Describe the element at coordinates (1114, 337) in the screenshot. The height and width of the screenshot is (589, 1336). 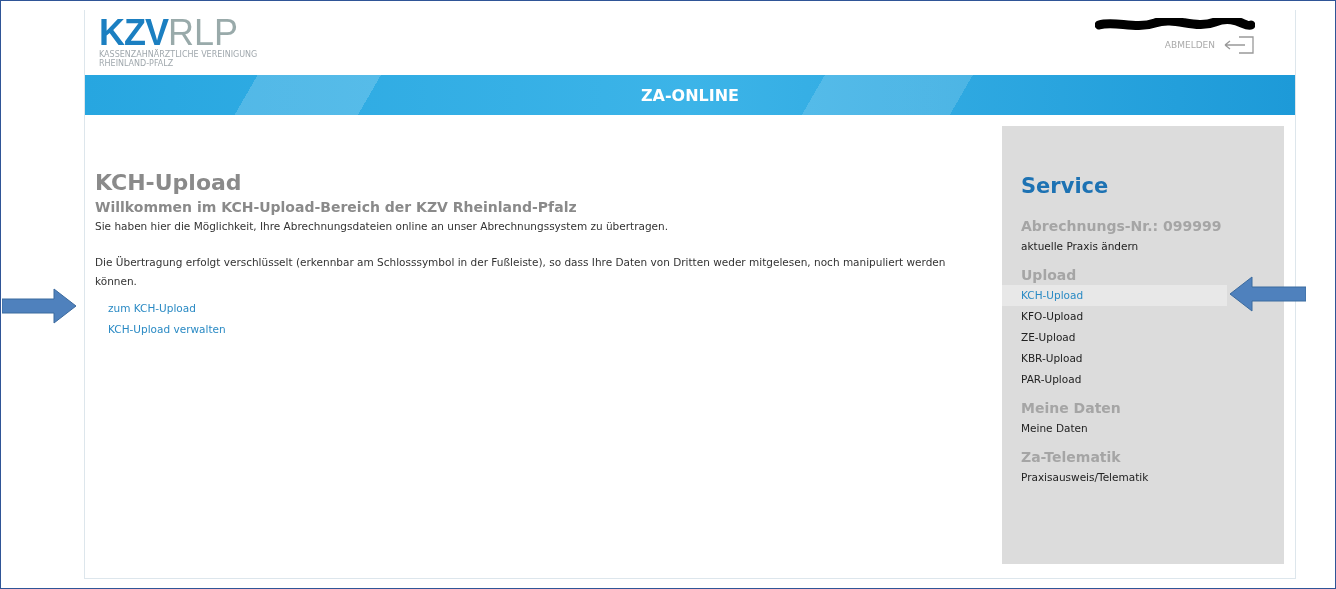
I see `sidebar-item: ZE-Upload` at that location.